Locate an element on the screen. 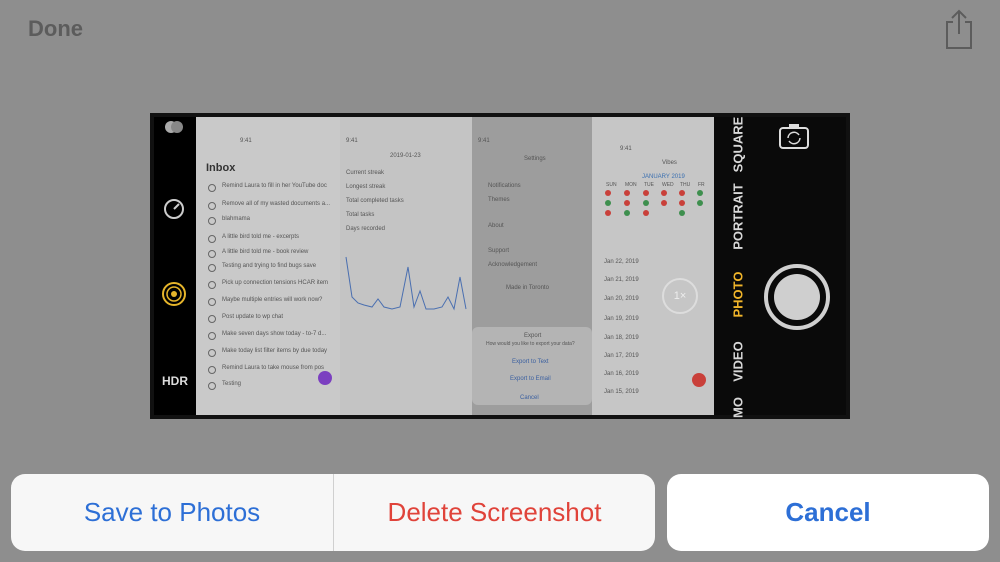 The height and width of the screenshot is (562, 1000). settings-item: Support is located at coordinates (499, 251).